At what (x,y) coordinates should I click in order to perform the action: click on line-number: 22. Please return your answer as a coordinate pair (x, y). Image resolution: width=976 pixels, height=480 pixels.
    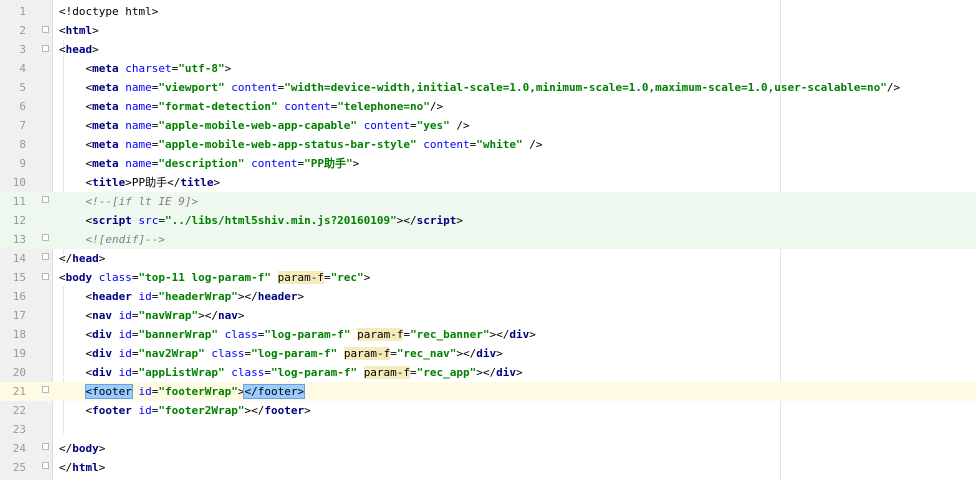
    Looking at the image, I should click on (19, 410).